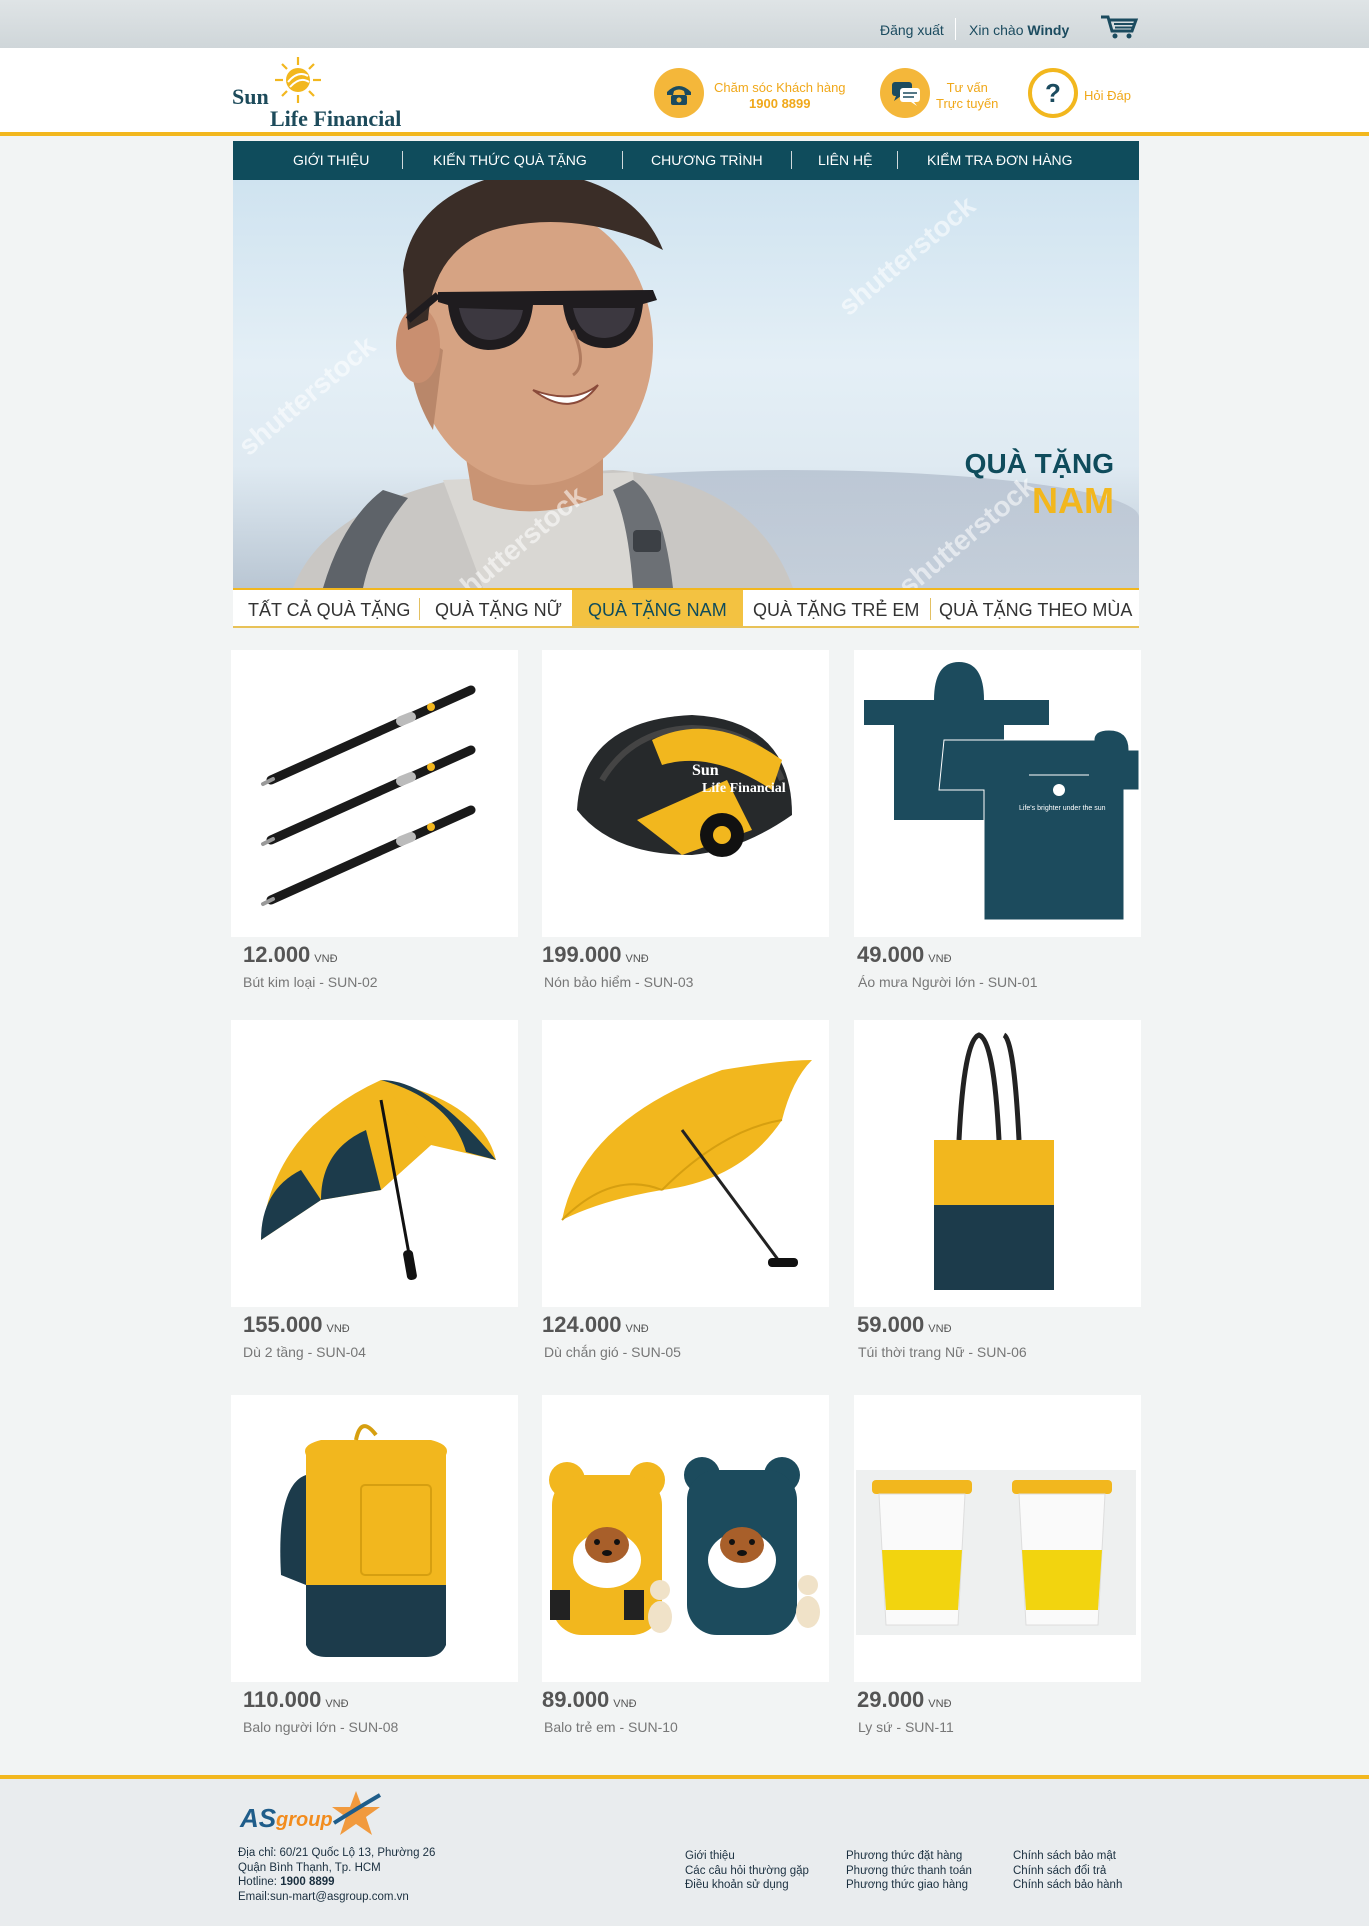 The height and width of the screenshot is (1926, 1369). What do you see at coordinates (905, 93) in the screenshot?
I see `chat-icon` at bounding box center [905, 93].